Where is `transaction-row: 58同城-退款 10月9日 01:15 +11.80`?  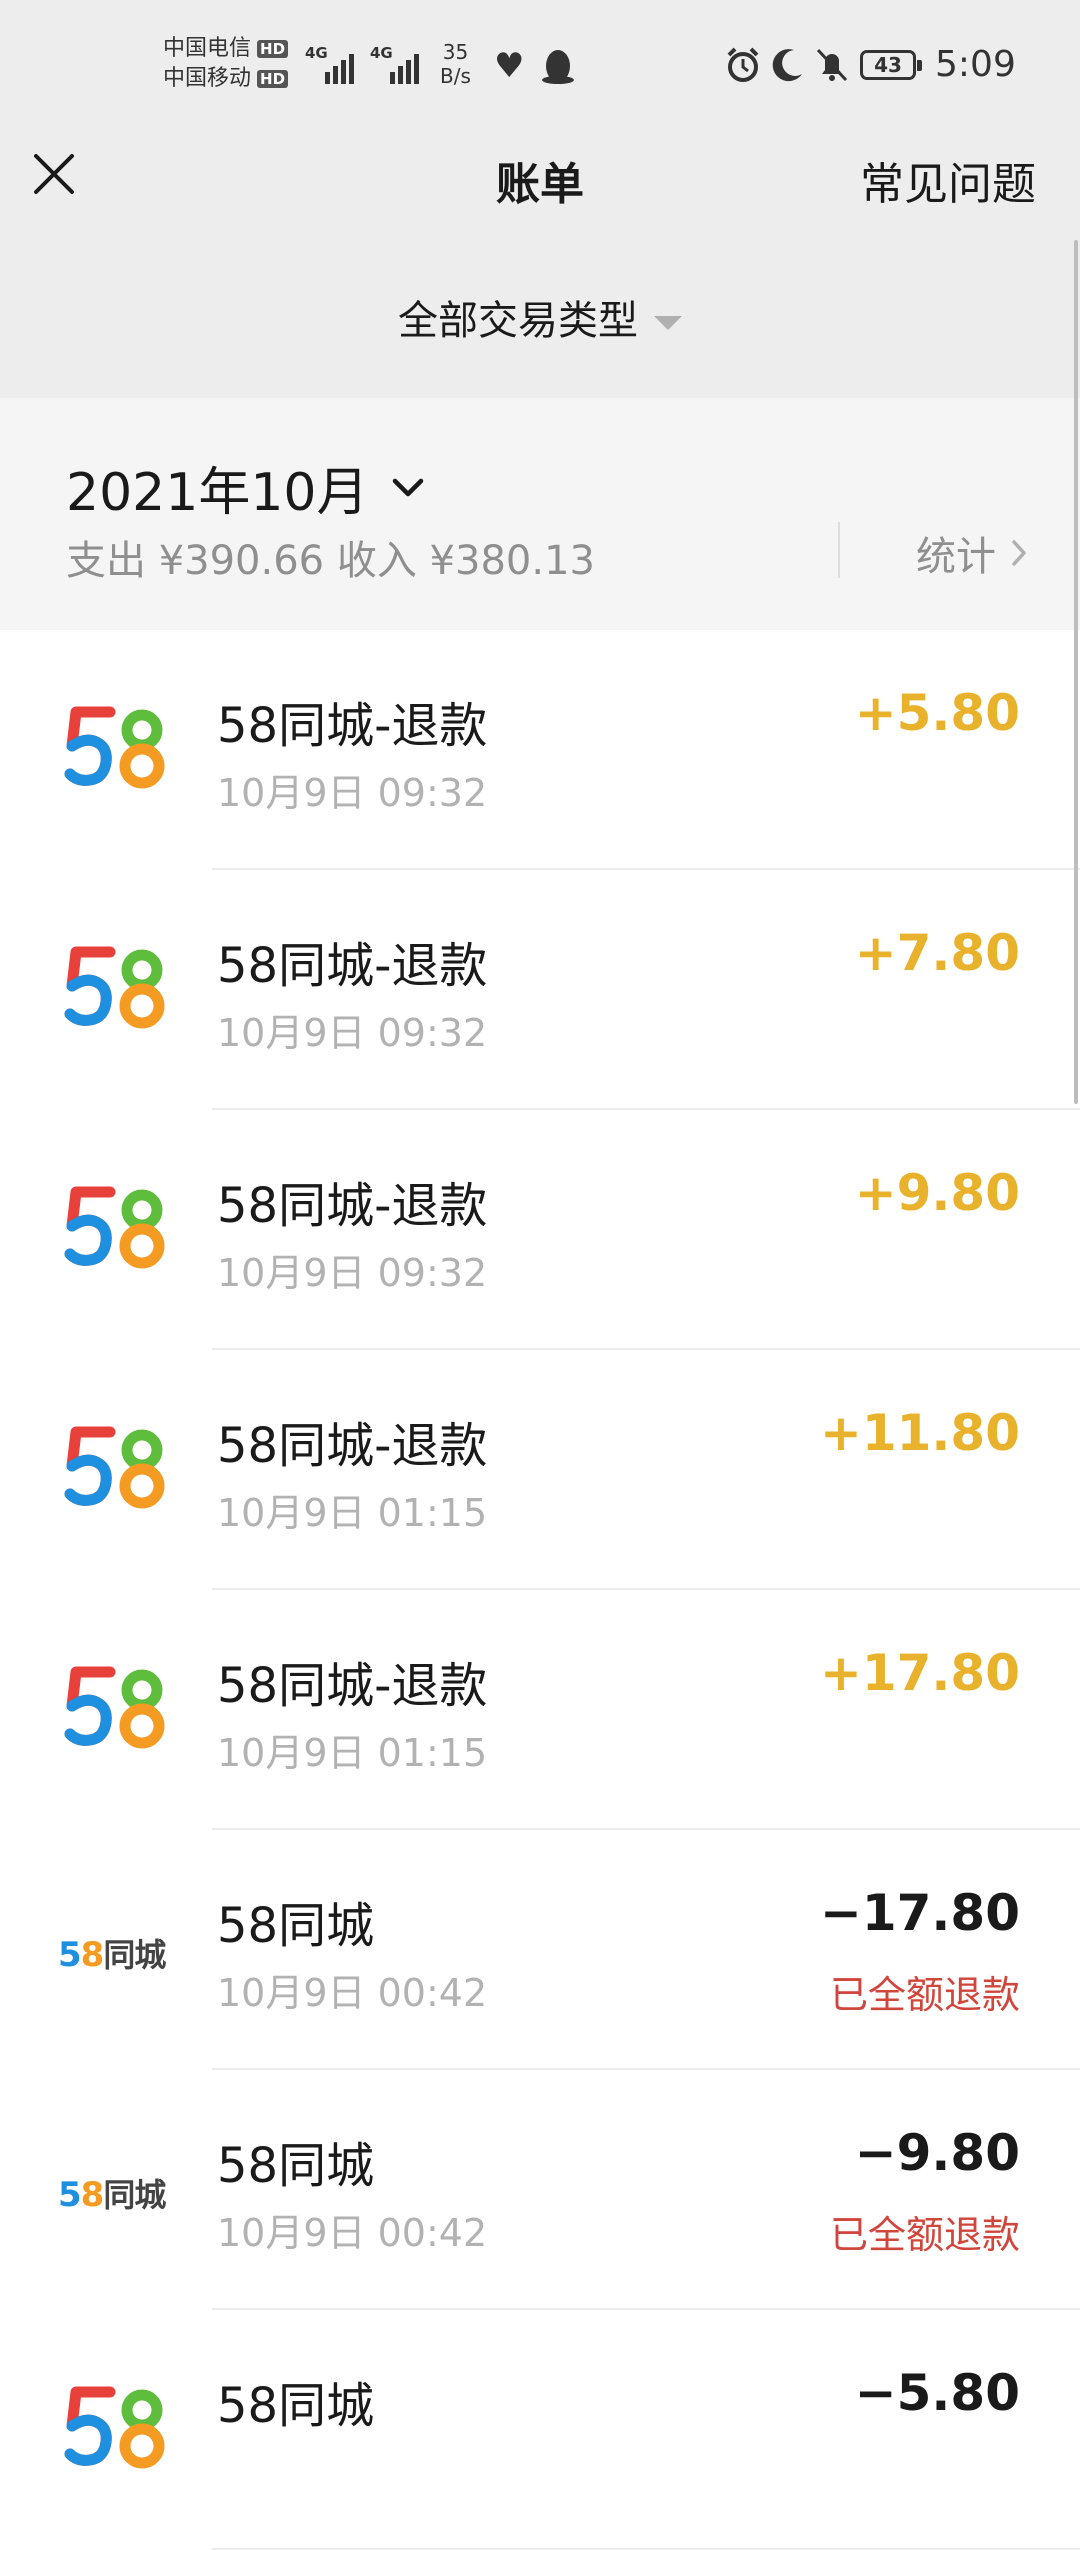
transaction-row: 58同城-退款 10月9日 01:15 +11.80 is located at coordinates (540, 1470).